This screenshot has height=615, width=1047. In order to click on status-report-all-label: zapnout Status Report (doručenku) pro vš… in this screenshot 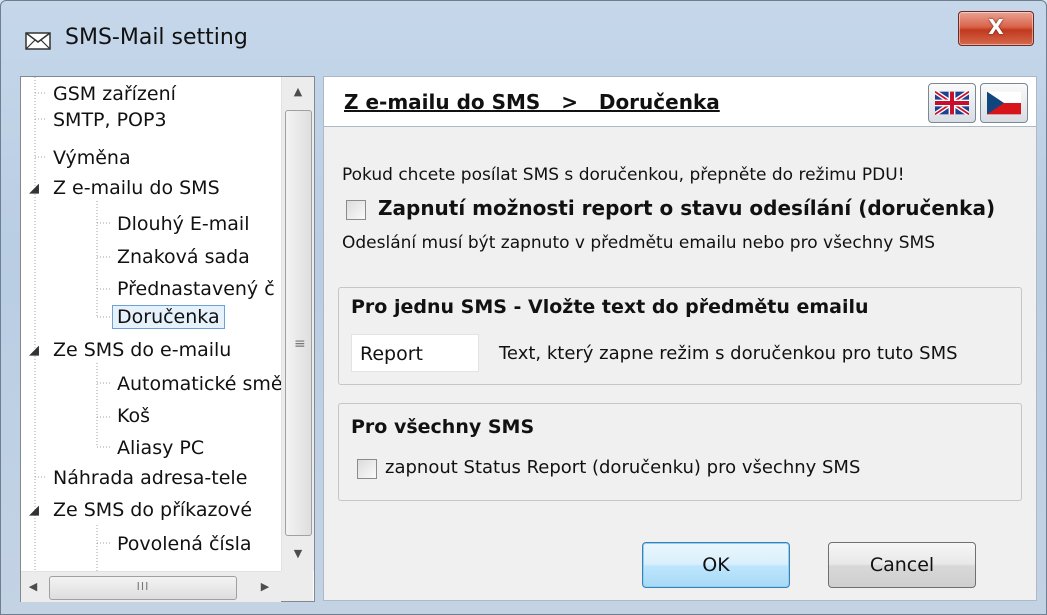, I will do `click(622, 467)`.